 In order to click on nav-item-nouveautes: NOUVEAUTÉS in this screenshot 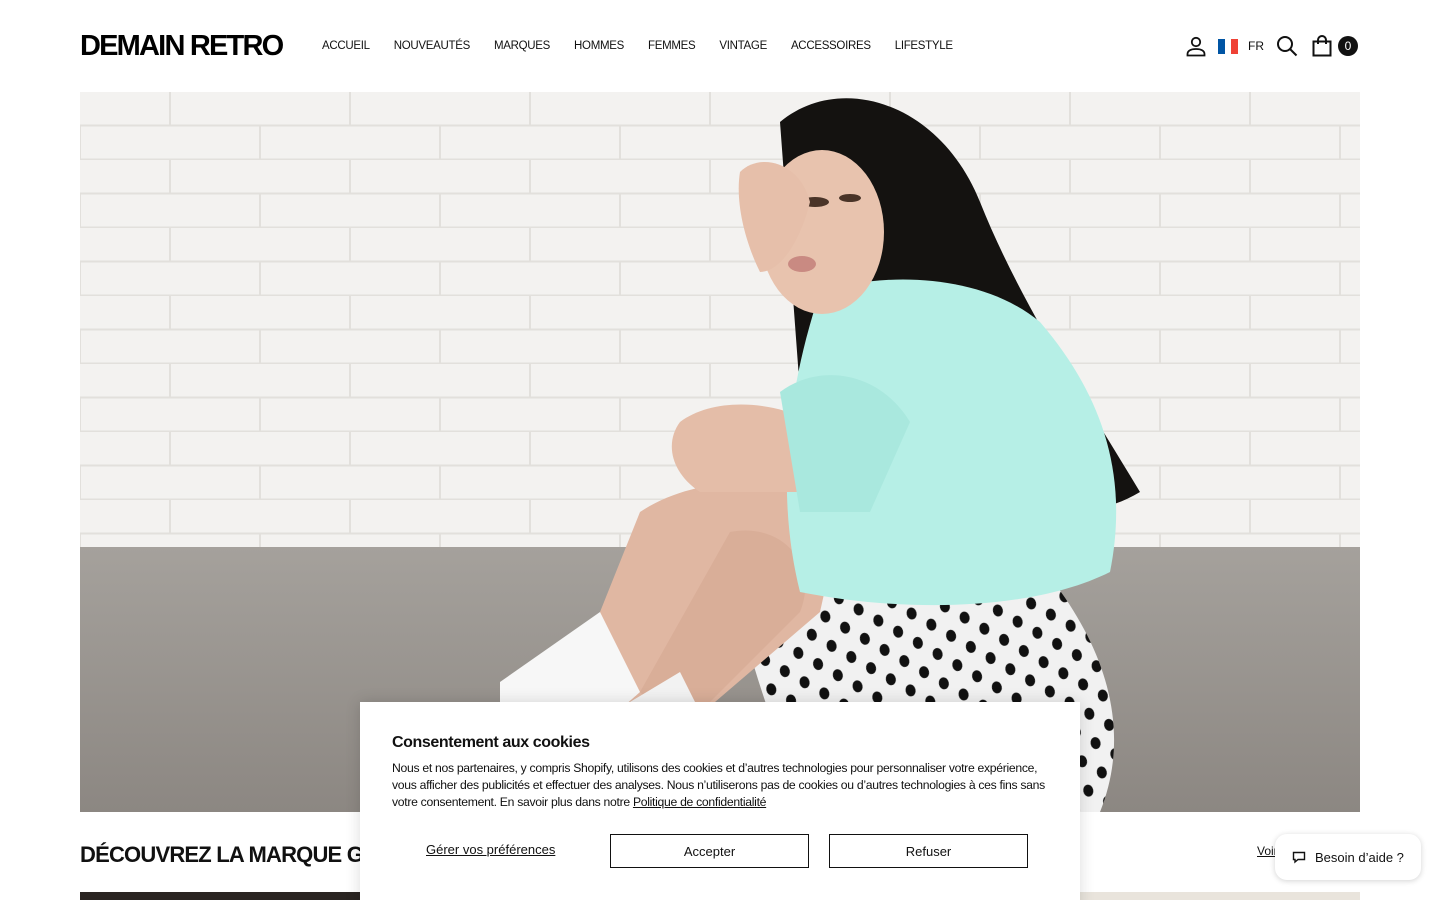, I will do `click(432, 46)`.